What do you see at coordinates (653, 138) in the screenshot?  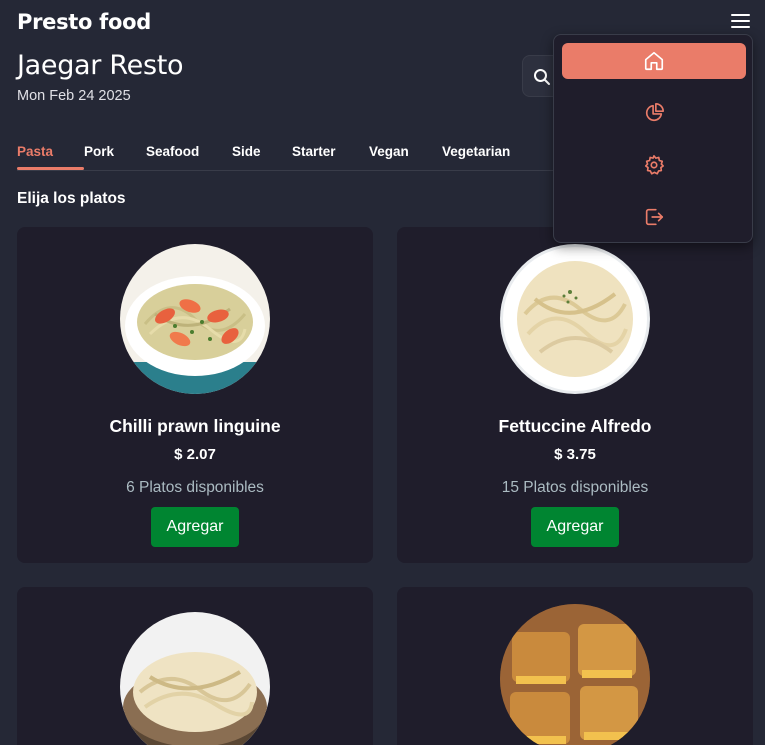 I see `nav-dropdown-menu` at bounding box center [653, 138].